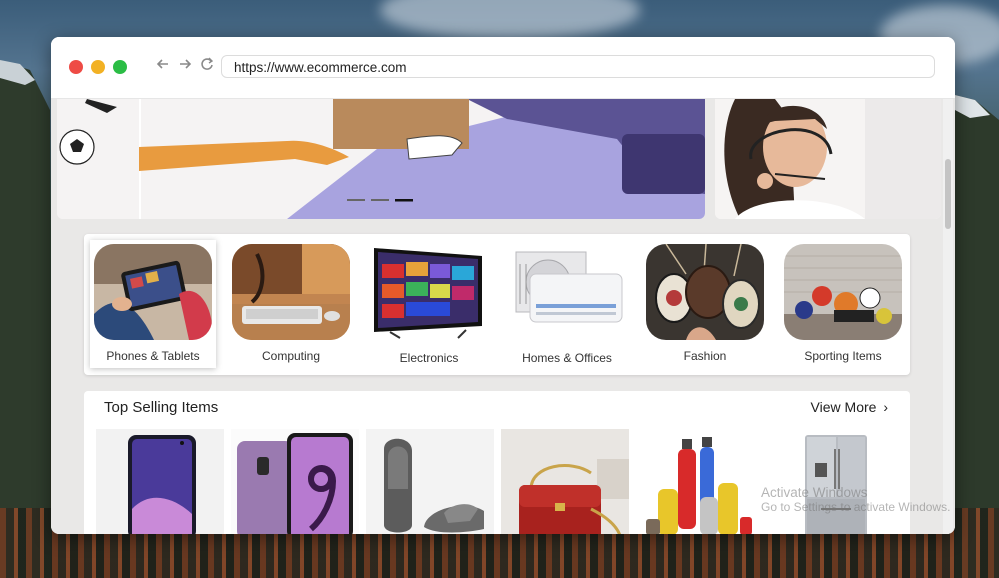  I want to click on forward-arrow-icon, so click(185, 66).